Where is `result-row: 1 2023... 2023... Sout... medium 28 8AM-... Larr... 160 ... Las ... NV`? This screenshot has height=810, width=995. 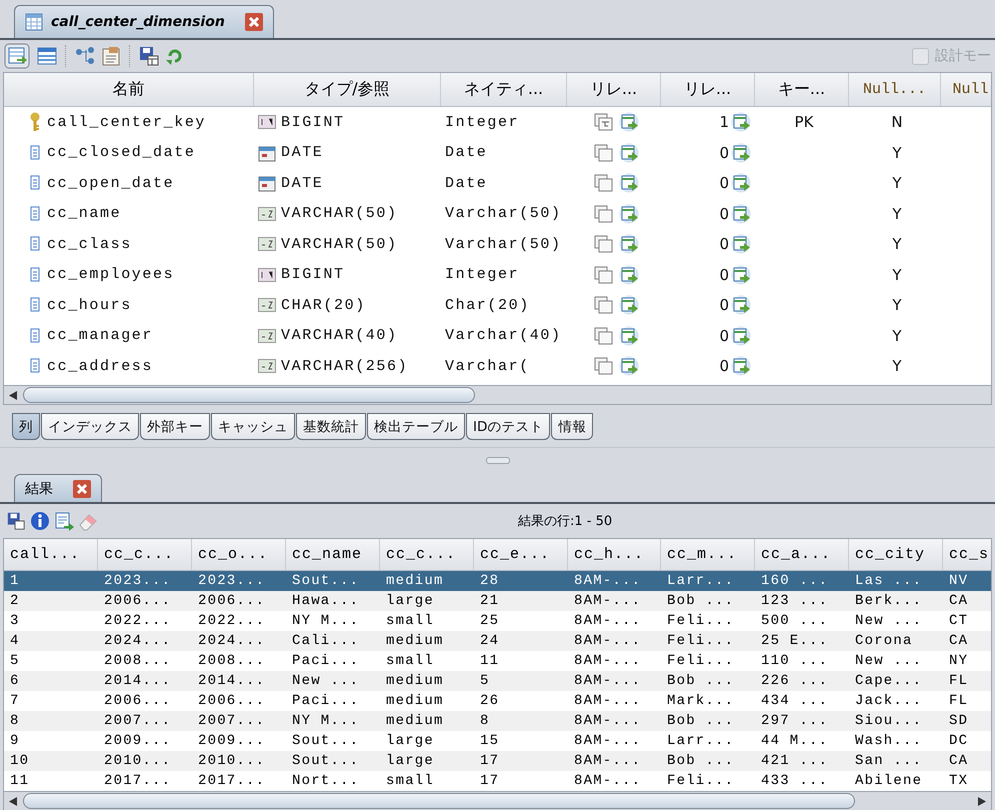 result-row: 1 2023... 2023... Sout... medium 28 8AM-... Larr... 160 ... Las ... NV is located at coordinates (497, 581).